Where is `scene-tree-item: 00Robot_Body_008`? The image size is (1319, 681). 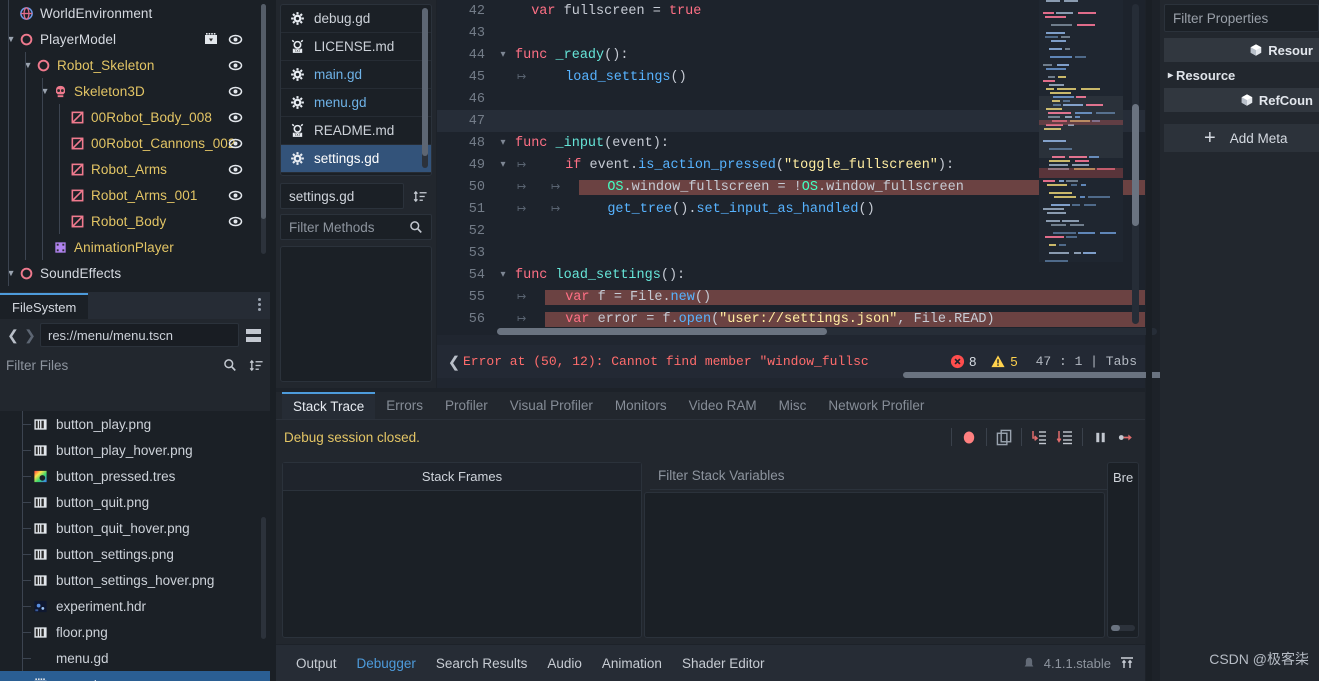 scene-tree-item: 00Robot_Body_008 is located at coordinates (135, 117).